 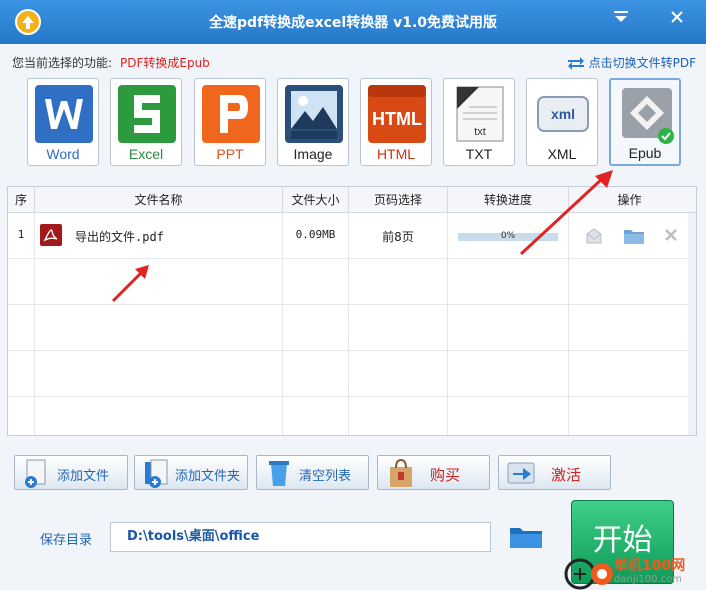 I want to click on activate-arrow-icon, so click(x=521, y=473).